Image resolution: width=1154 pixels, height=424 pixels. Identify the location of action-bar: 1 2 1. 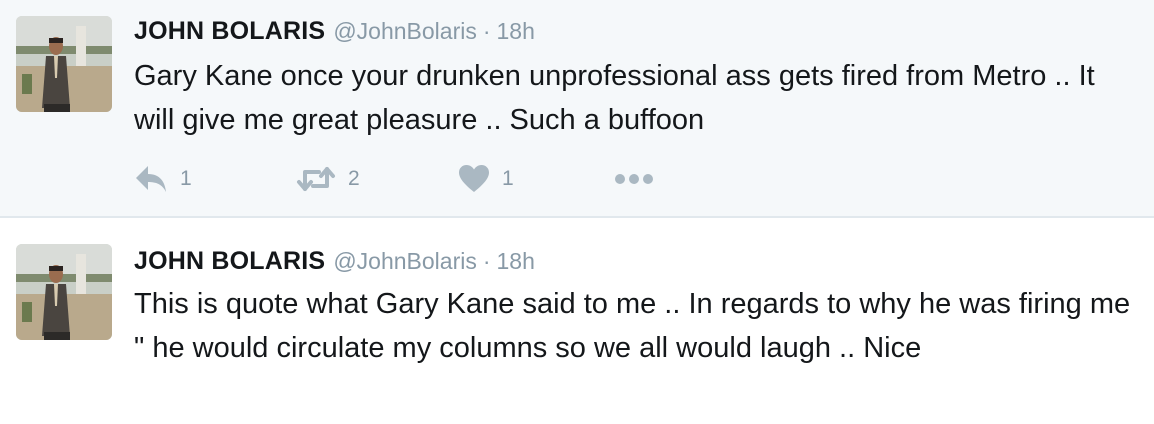
(414, 179).